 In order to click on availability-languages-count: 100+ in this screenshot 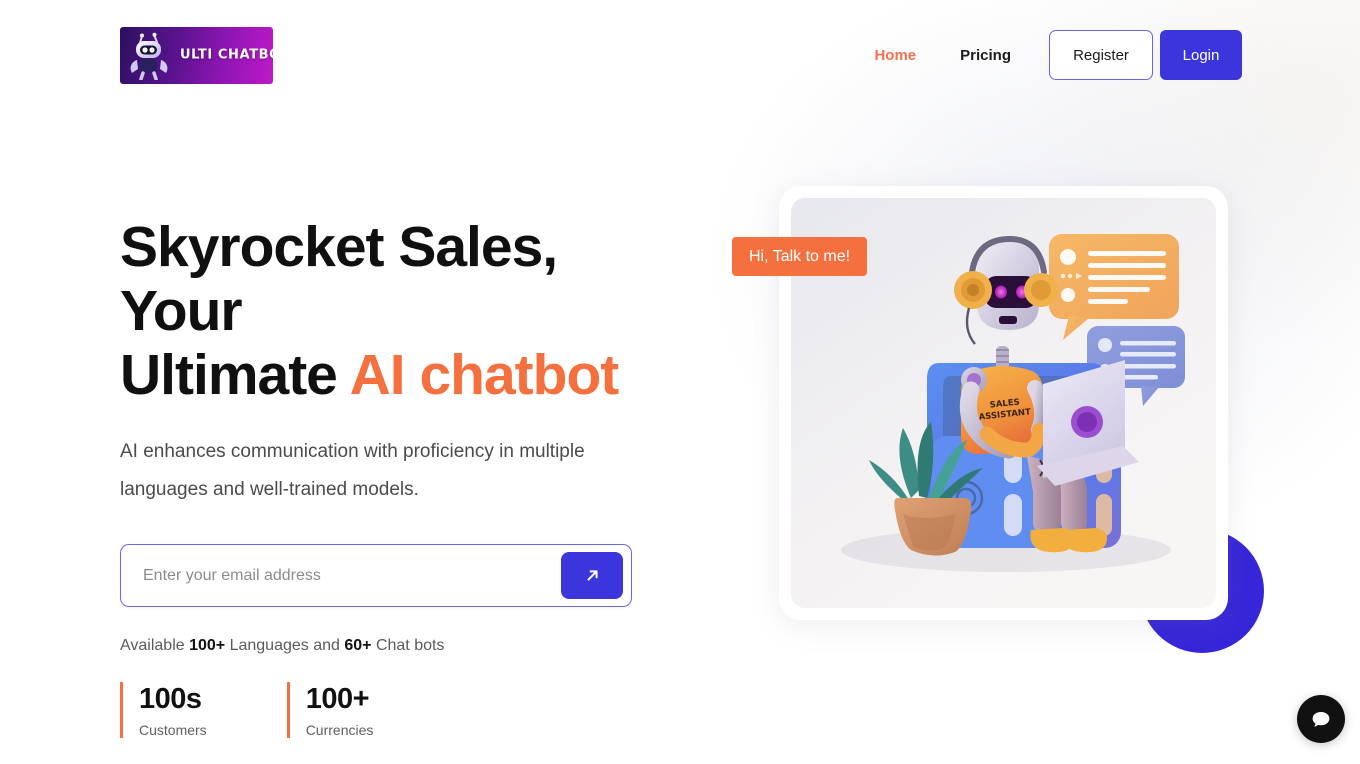, I will do `click(207, 645)`.